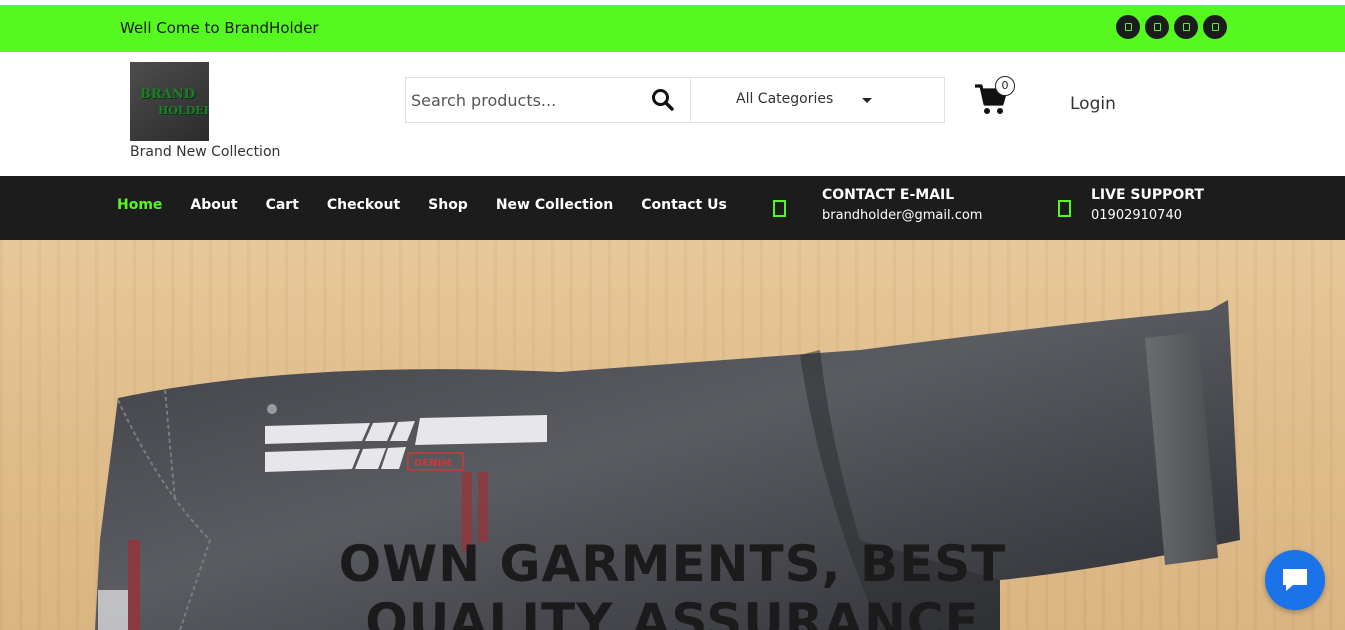 This screenshot has height=630, width=1345. I want to click on search-icon, so click(663, 100).